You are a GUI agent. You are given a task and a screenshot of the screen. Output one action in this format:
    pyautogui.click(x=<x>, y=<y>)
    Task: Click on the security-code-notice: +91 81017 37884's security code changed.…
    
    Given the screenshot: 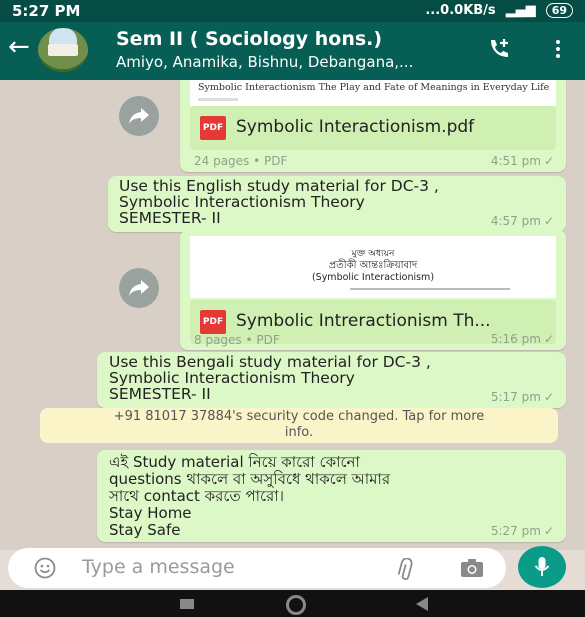 What is the action you would take?
    pyautogui.click(x=299, y=425)
    